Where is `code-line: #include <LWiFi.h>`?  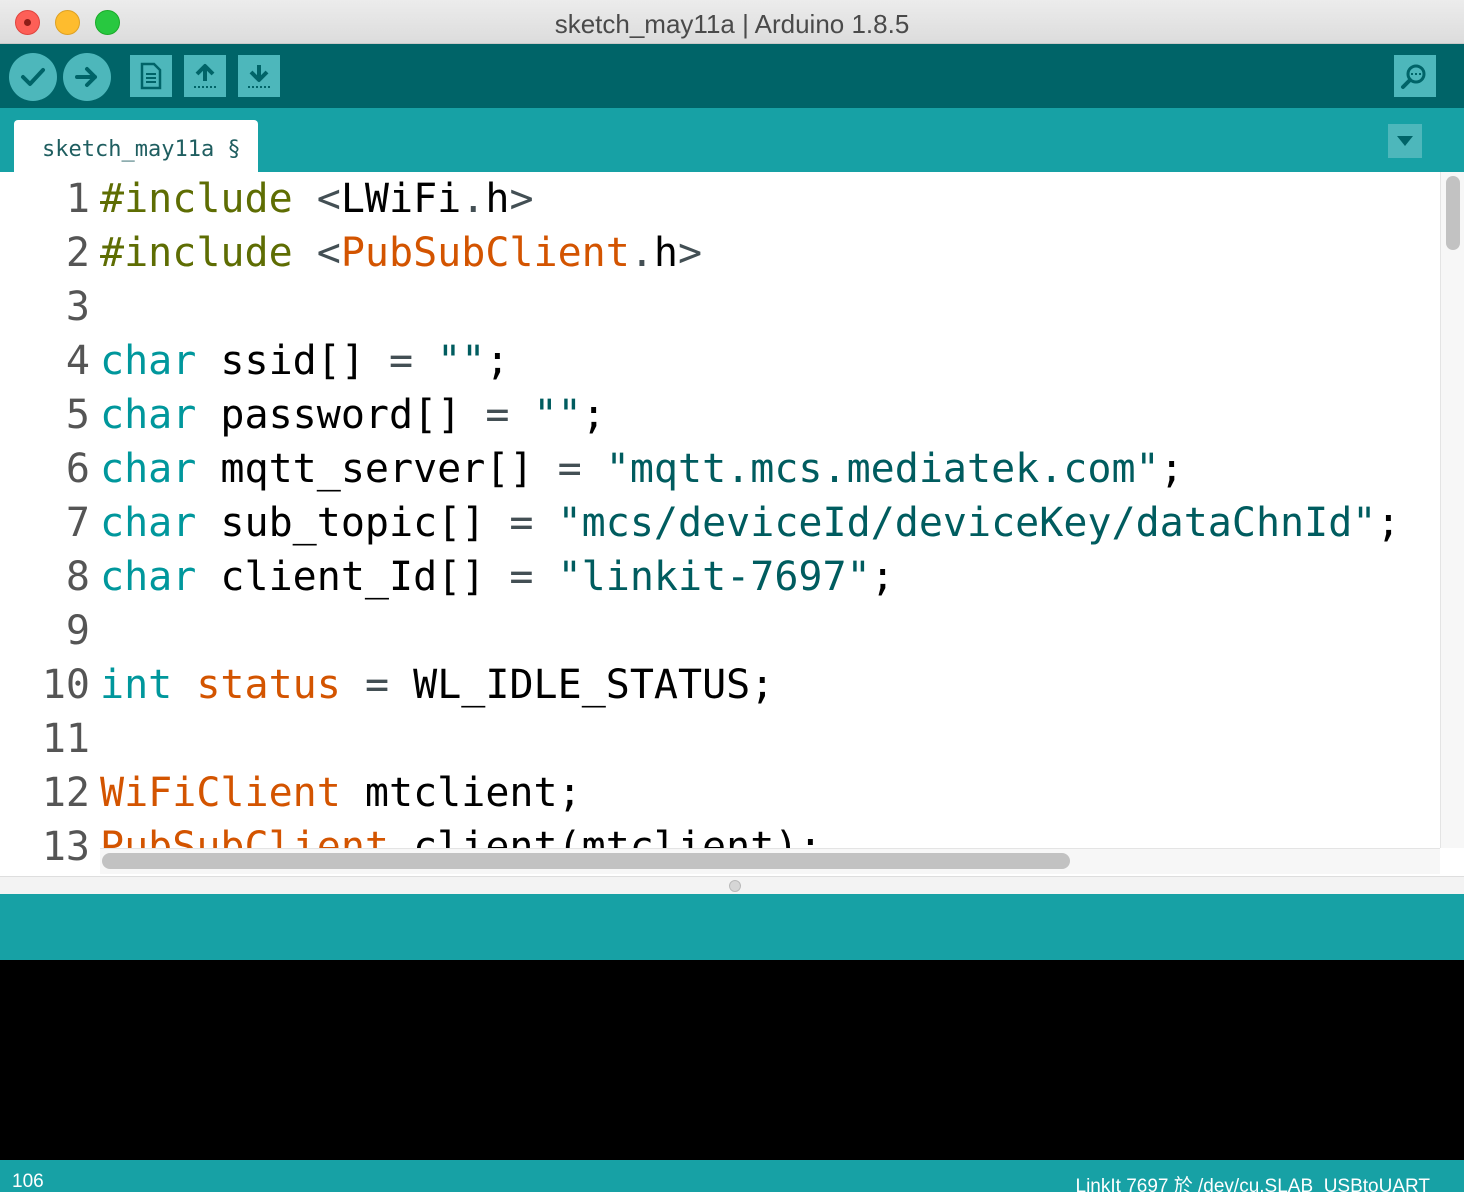
code-line: #include <LWiFi.h> is located at coordinates (317, 199).